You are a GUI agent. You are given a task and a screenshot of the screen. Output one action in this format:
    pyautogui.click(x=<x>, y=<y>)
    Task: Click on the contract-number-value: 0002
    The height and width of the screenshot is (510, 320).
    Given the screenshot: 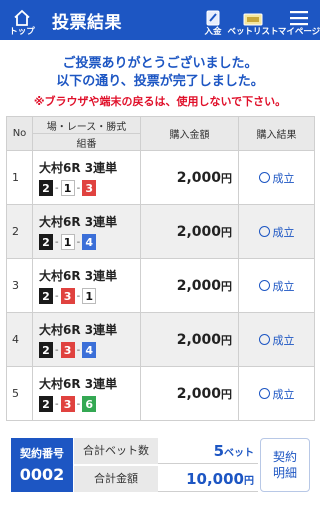 What is the action you would take?
    pyautogui.click(x=42, y=474)
    